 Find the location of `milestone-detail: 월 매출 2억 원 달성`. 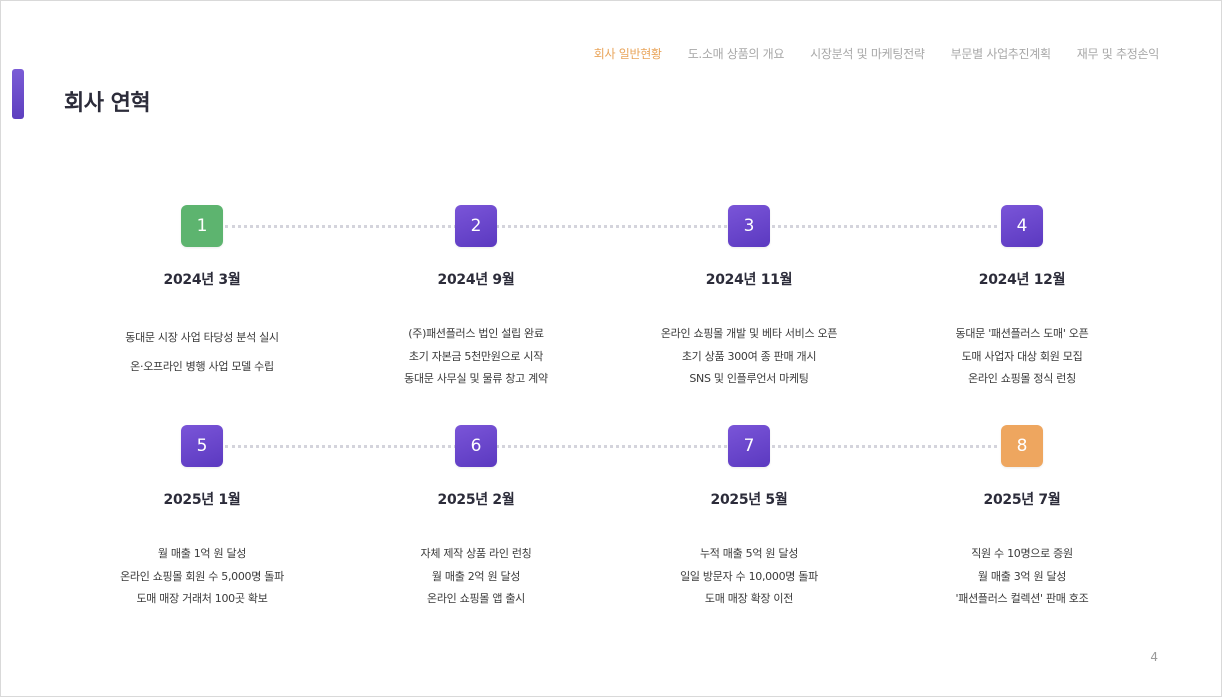

milestone-detail: 월 매출 2억 원 달성 is located at coordinates (476, 576).